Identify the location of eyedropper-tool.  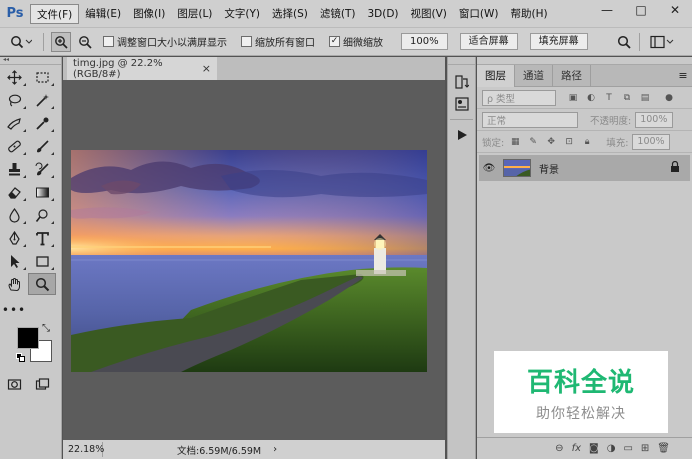
(42, 123).